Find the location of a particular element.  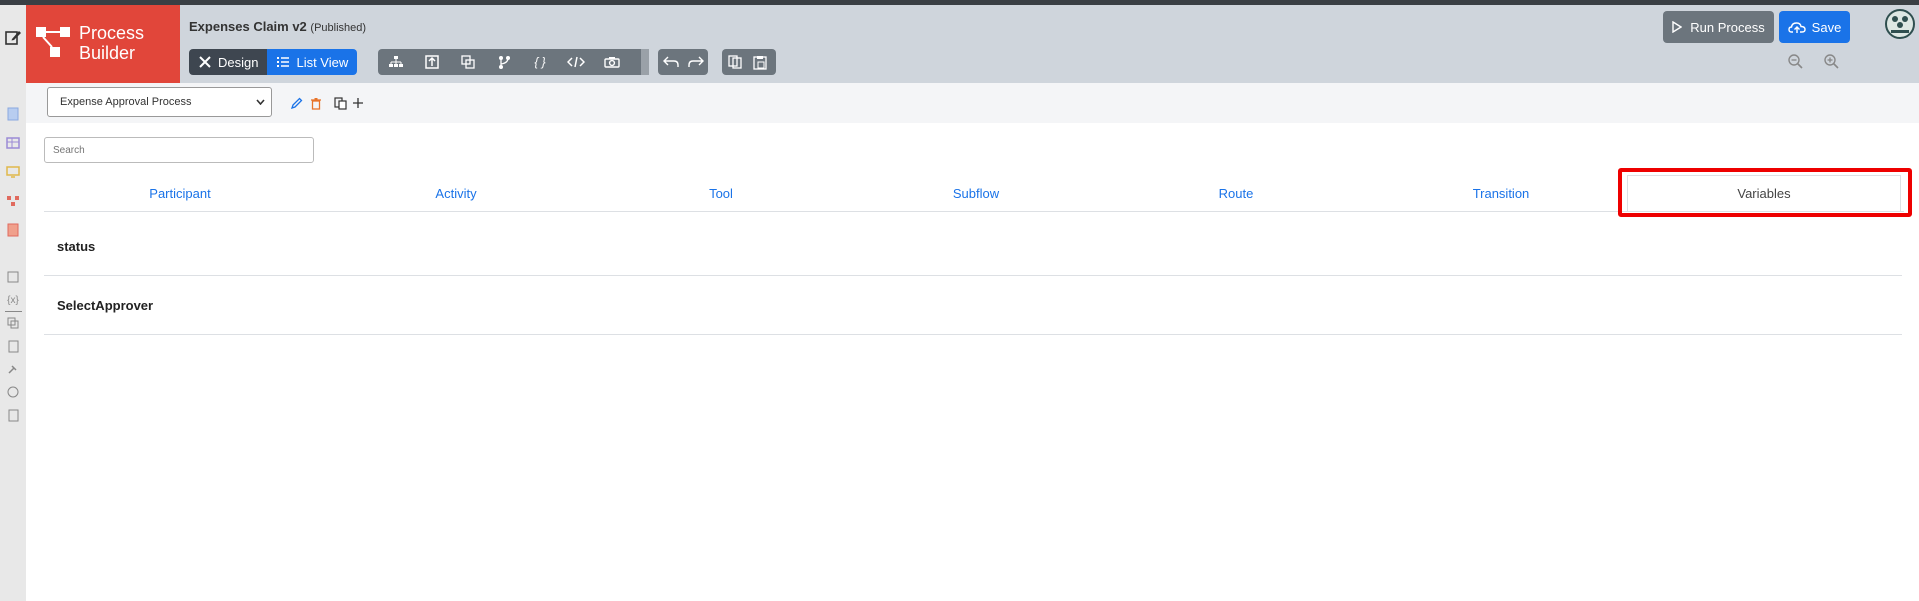

participant-icon is located at coordinates (468, 62).